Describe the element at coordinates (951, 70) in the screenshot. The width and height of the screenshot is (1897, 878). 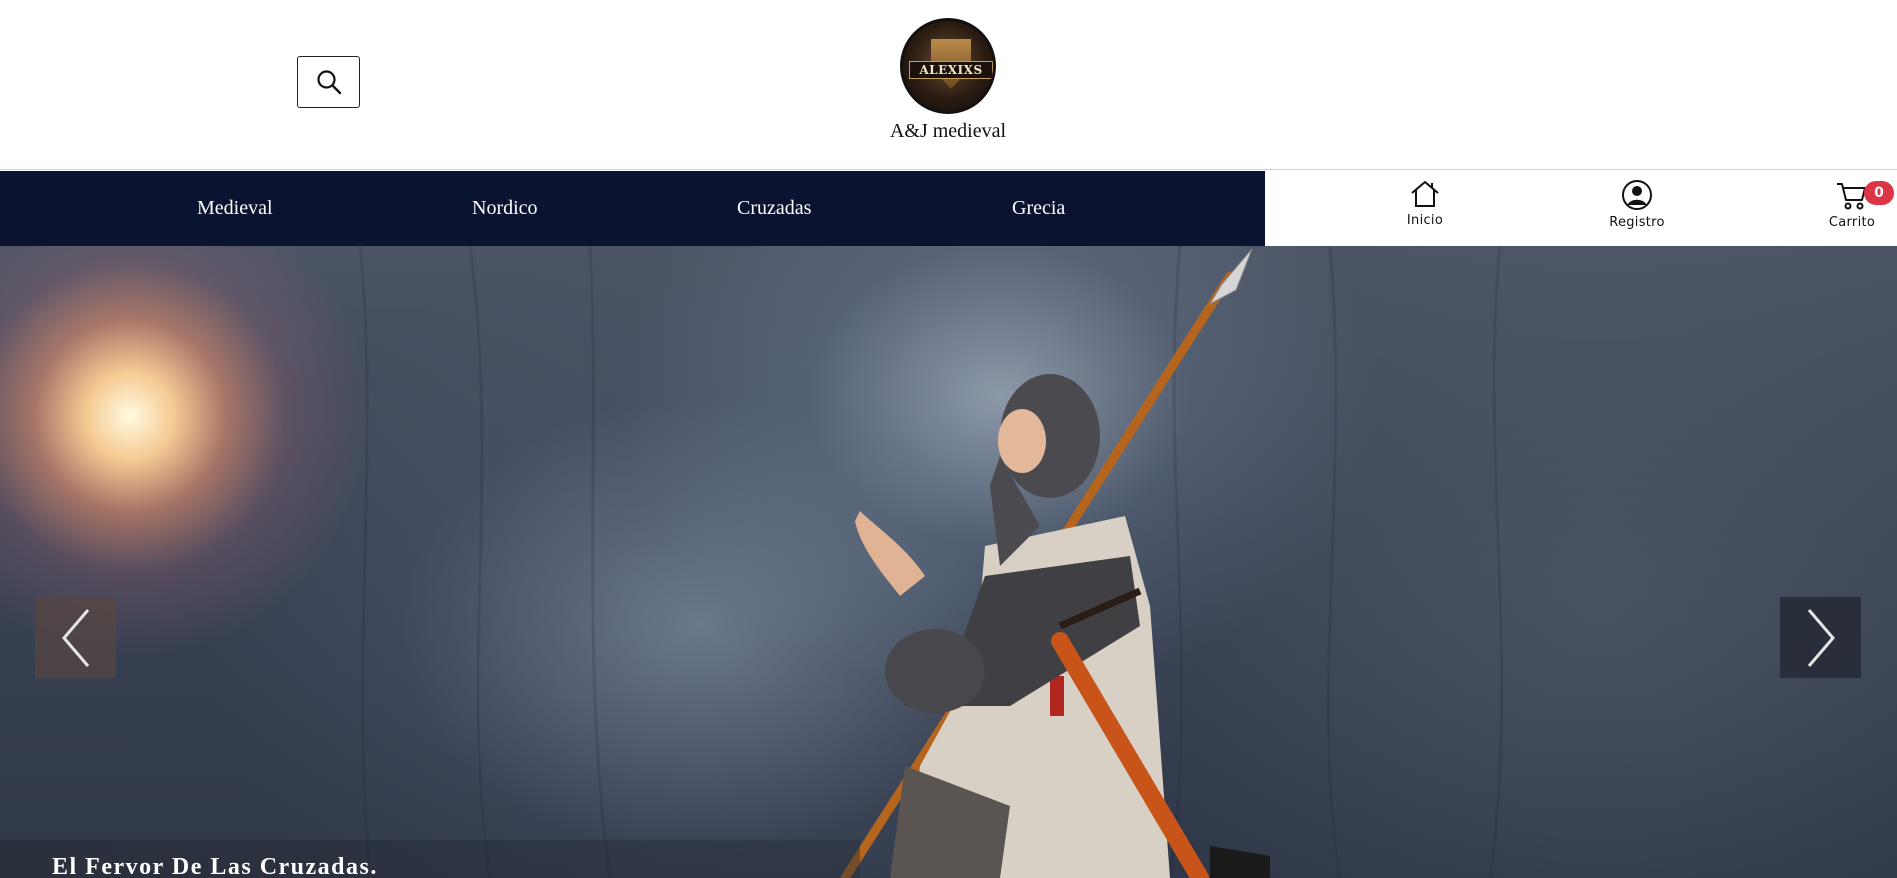
I see `logo-text: ALEXIXS` at that location.